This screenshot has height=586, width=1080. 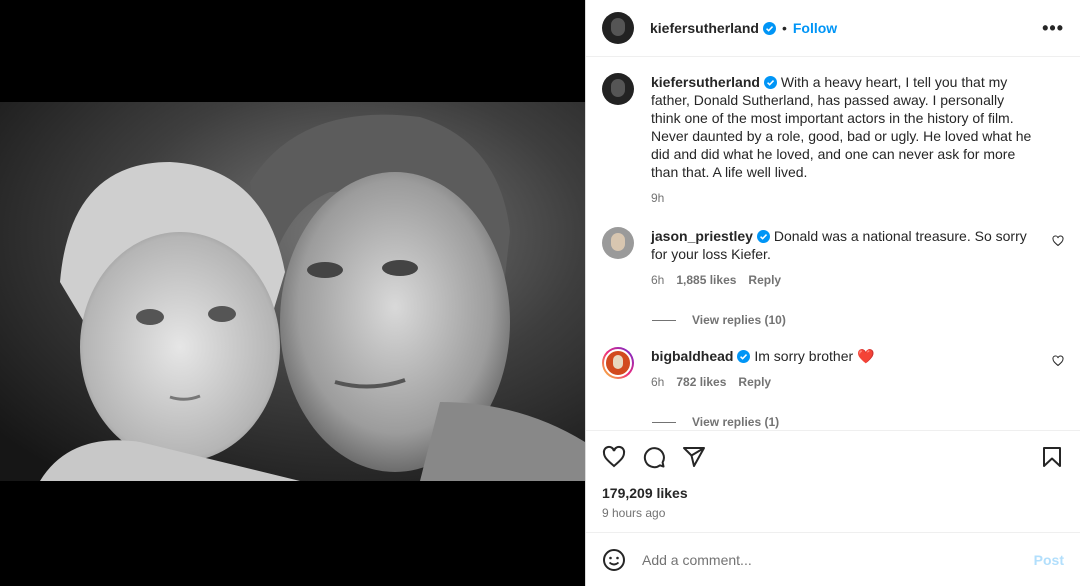 I want to click on likes-count: 179,209 likes, so click(x=645, y=493).